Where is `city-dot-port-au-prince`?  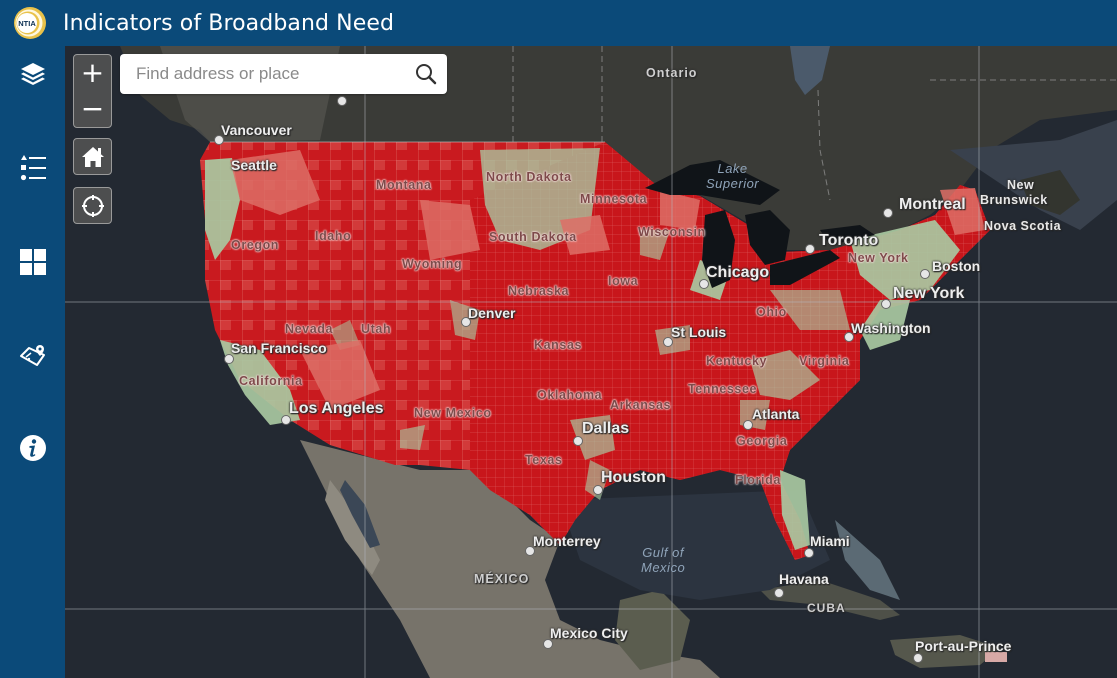
city-dot-port-au-prince is located at coordinates (918, 658).